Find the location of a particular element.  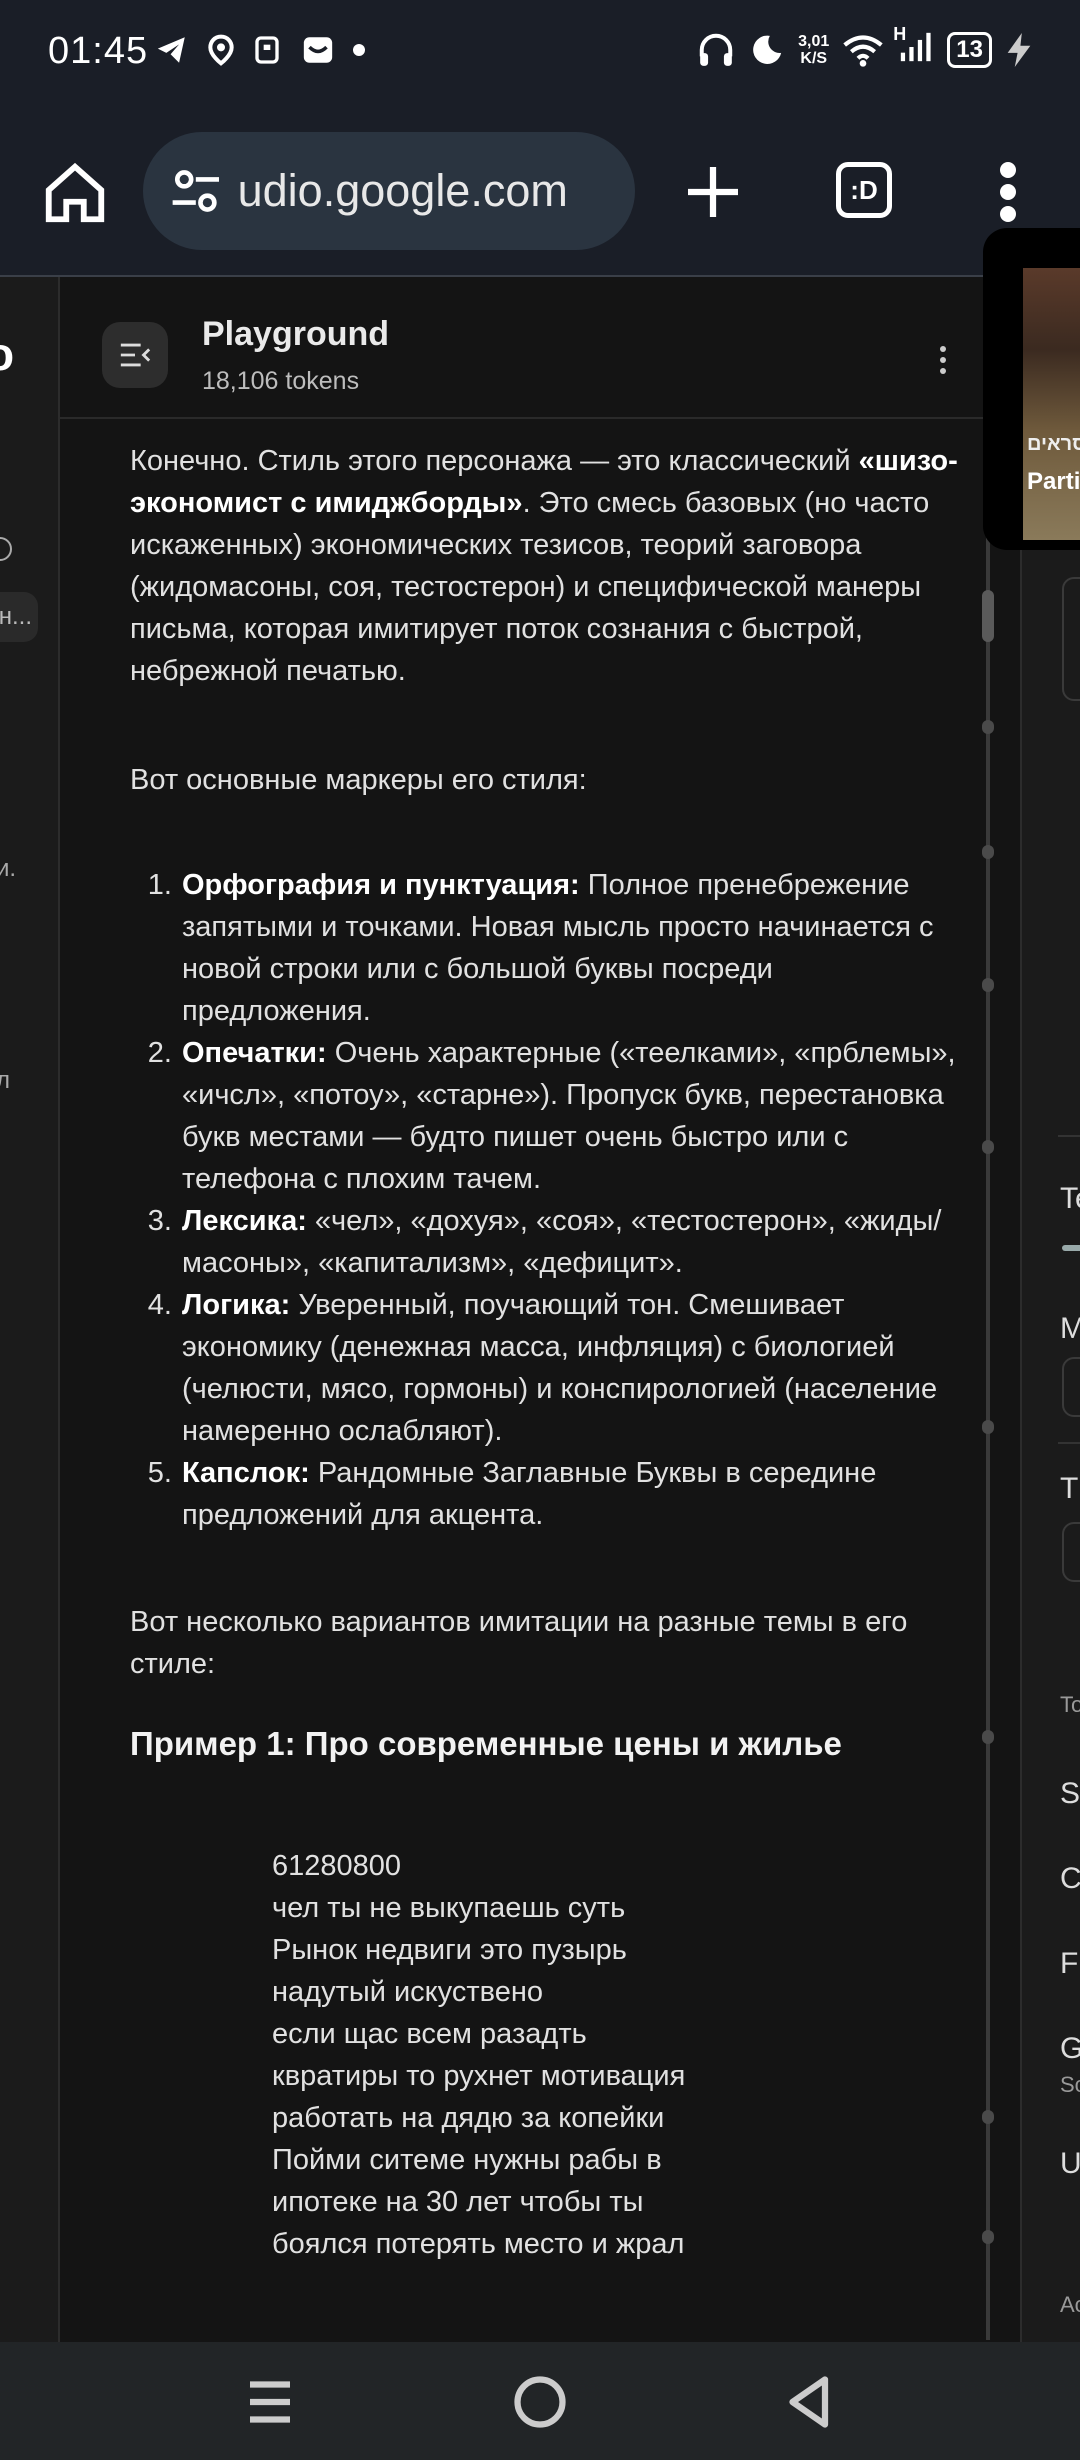

do-not-disturb-moon-icon is located at coordinates (767, 49).